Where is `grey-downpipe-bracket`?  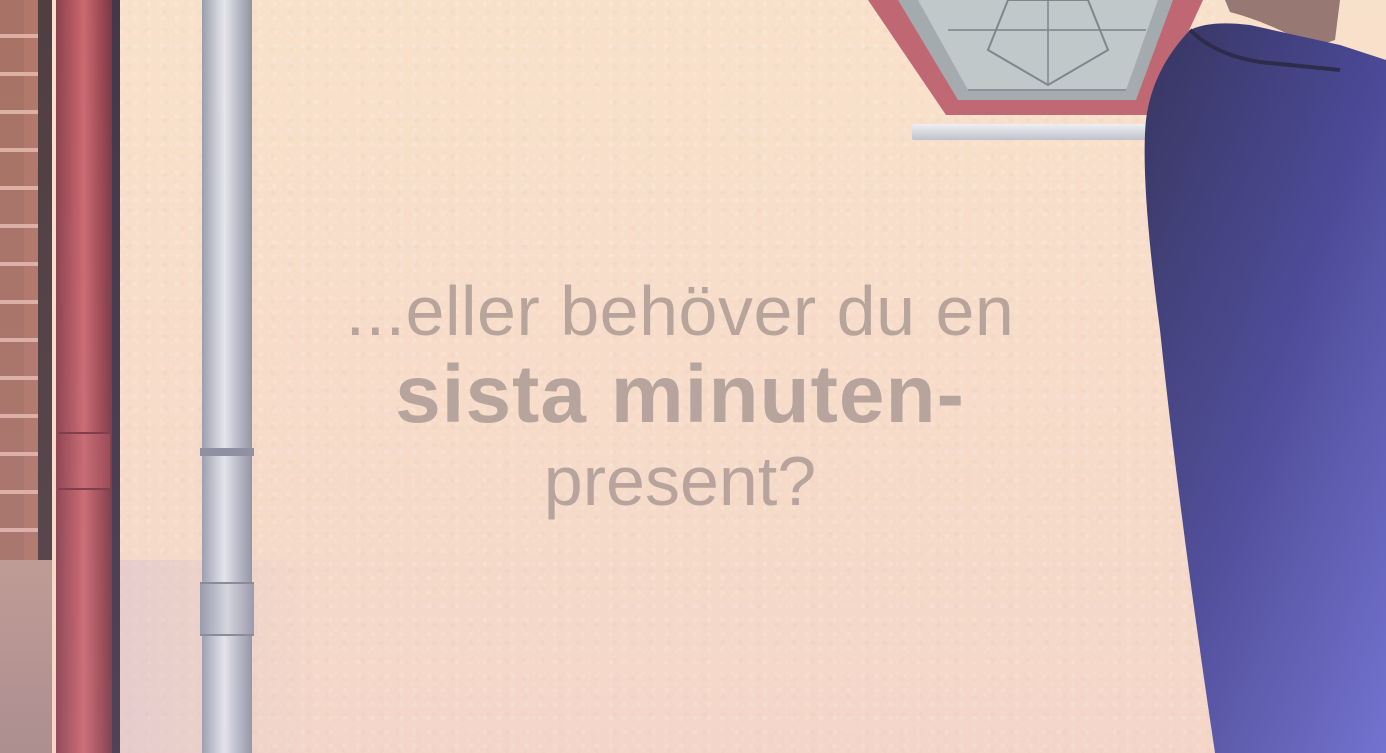
grey-downpipe-bracket is located at coordinates (227, 609).